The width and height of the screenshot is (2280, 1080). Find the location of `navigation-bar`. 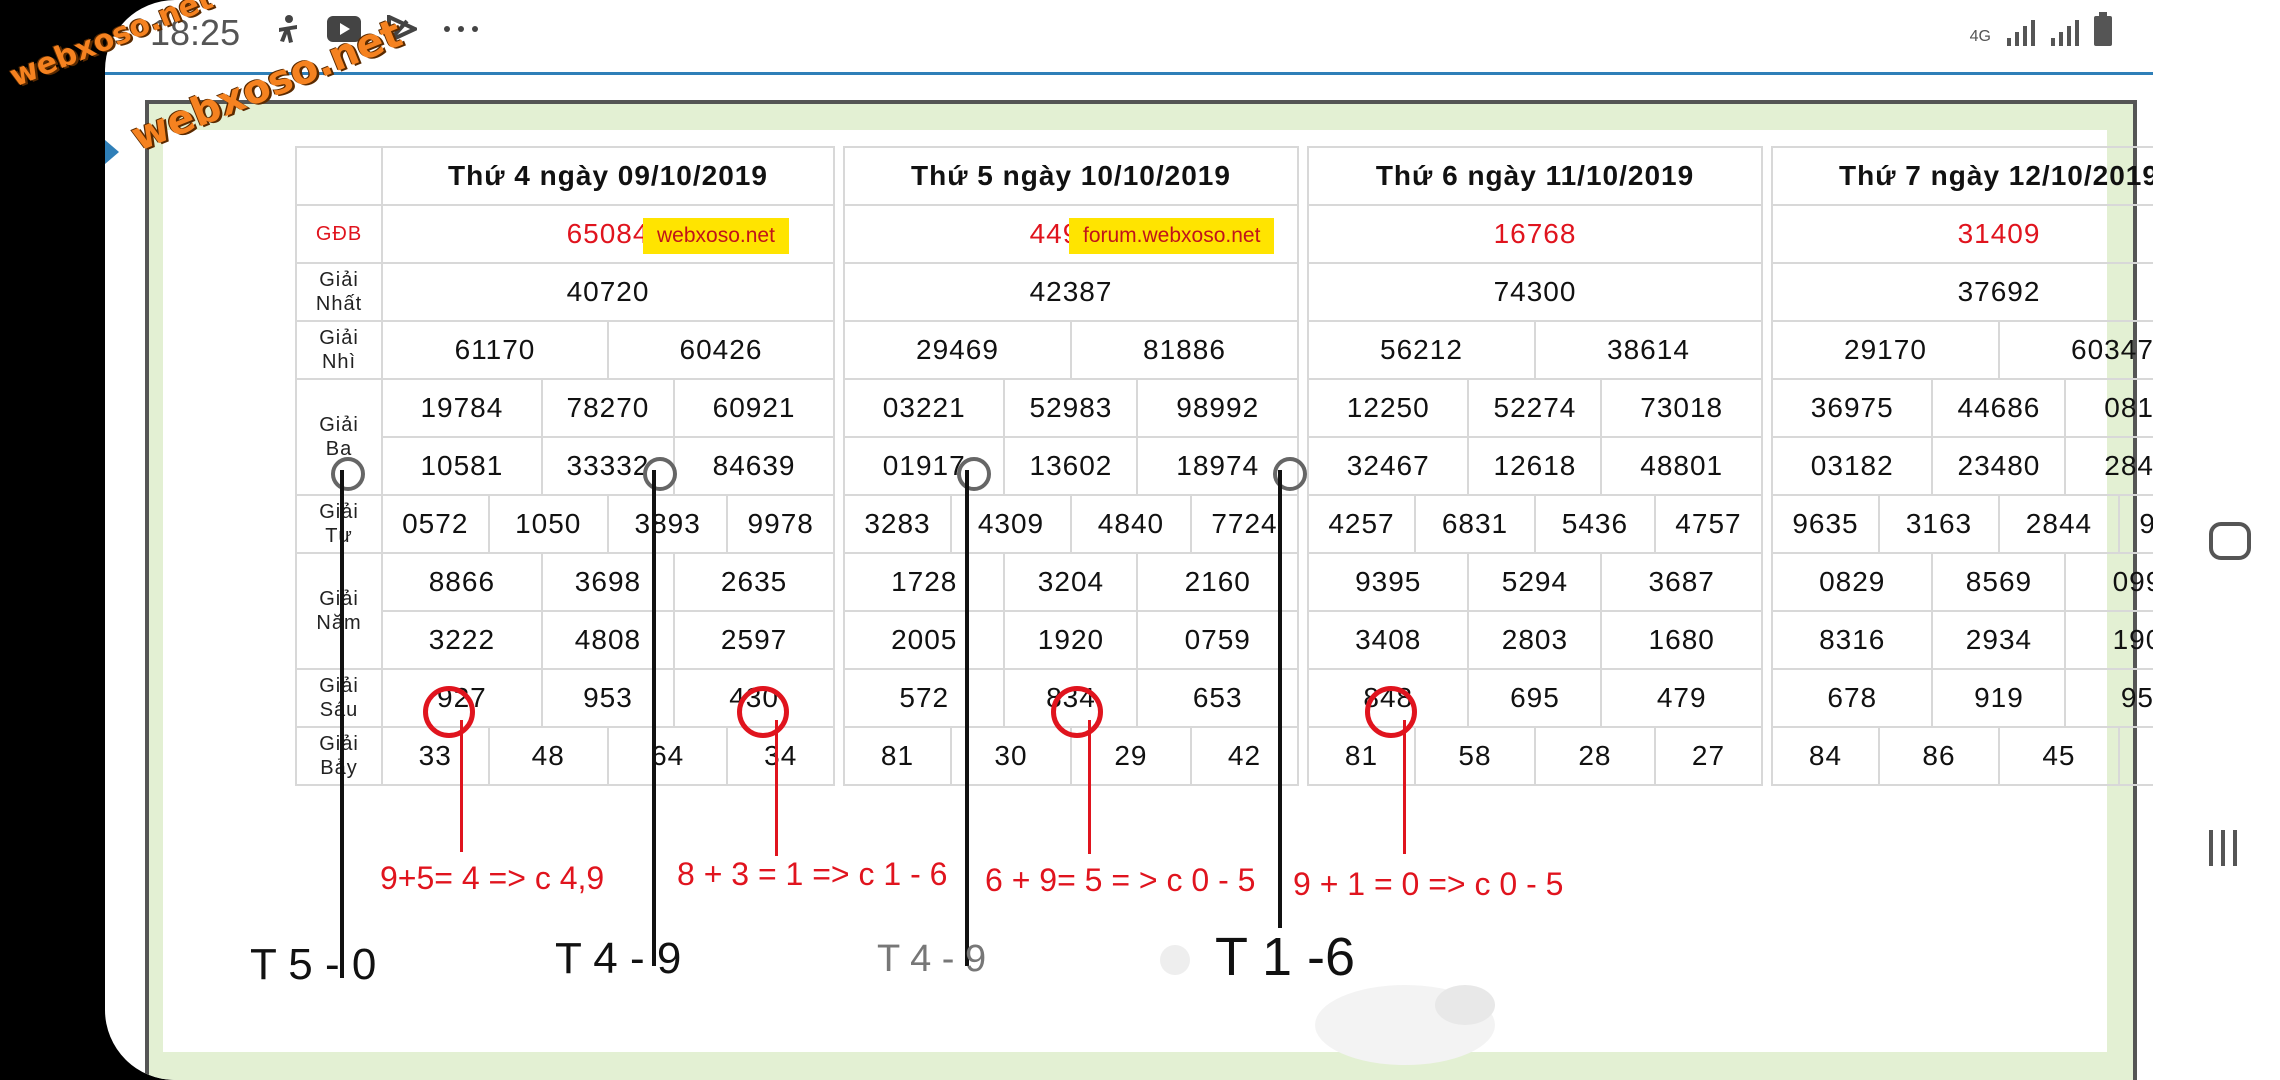

navigation-bar is located at coordinates (2216, 540).